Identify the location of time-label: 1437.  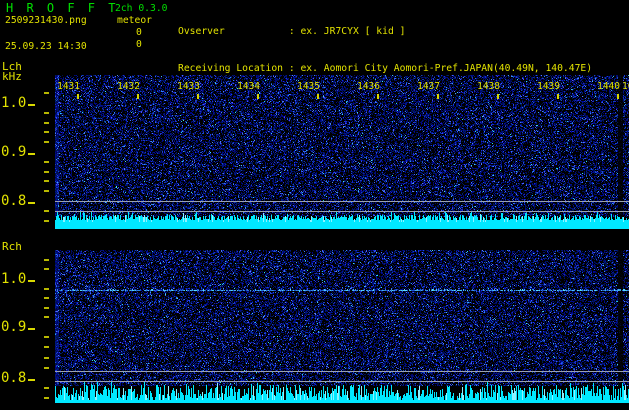
(428, 86).